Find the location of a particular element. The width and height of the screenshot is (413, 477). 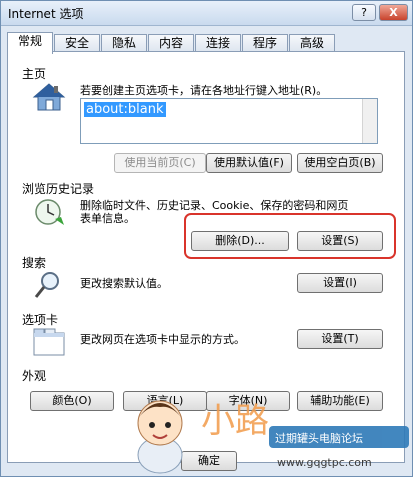

tab-advanced: 高级 is located at coordinates (312, 43).